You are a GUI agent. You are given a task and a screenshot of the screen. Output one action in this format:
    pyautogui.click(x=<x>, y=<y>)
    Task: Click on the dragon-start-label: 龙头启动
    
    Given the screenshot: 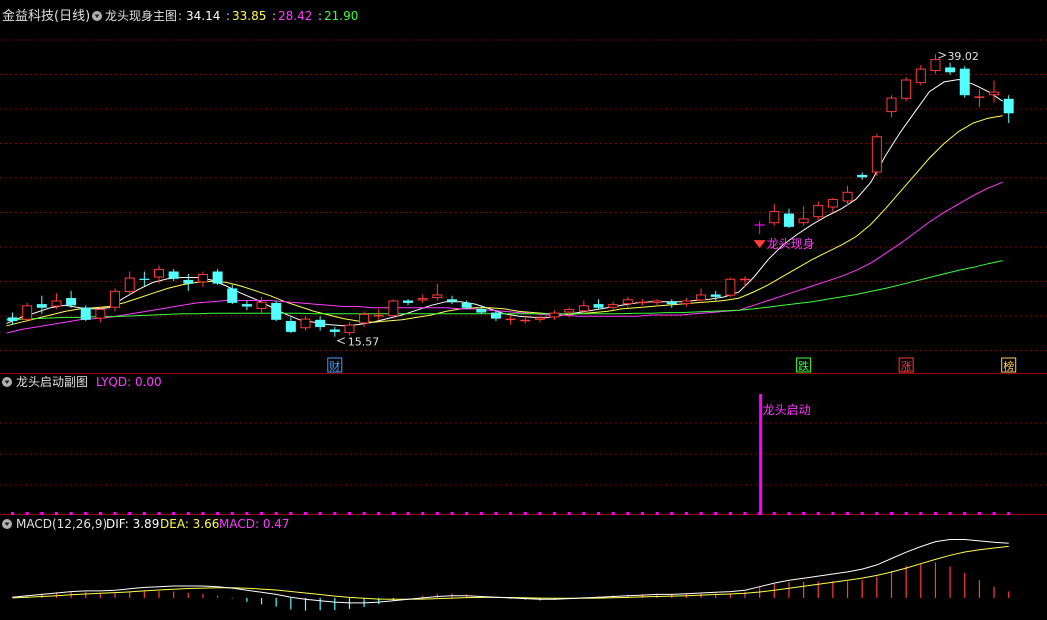 What is the action you would take?
    pyautogui.click(x=787, y=410)
    